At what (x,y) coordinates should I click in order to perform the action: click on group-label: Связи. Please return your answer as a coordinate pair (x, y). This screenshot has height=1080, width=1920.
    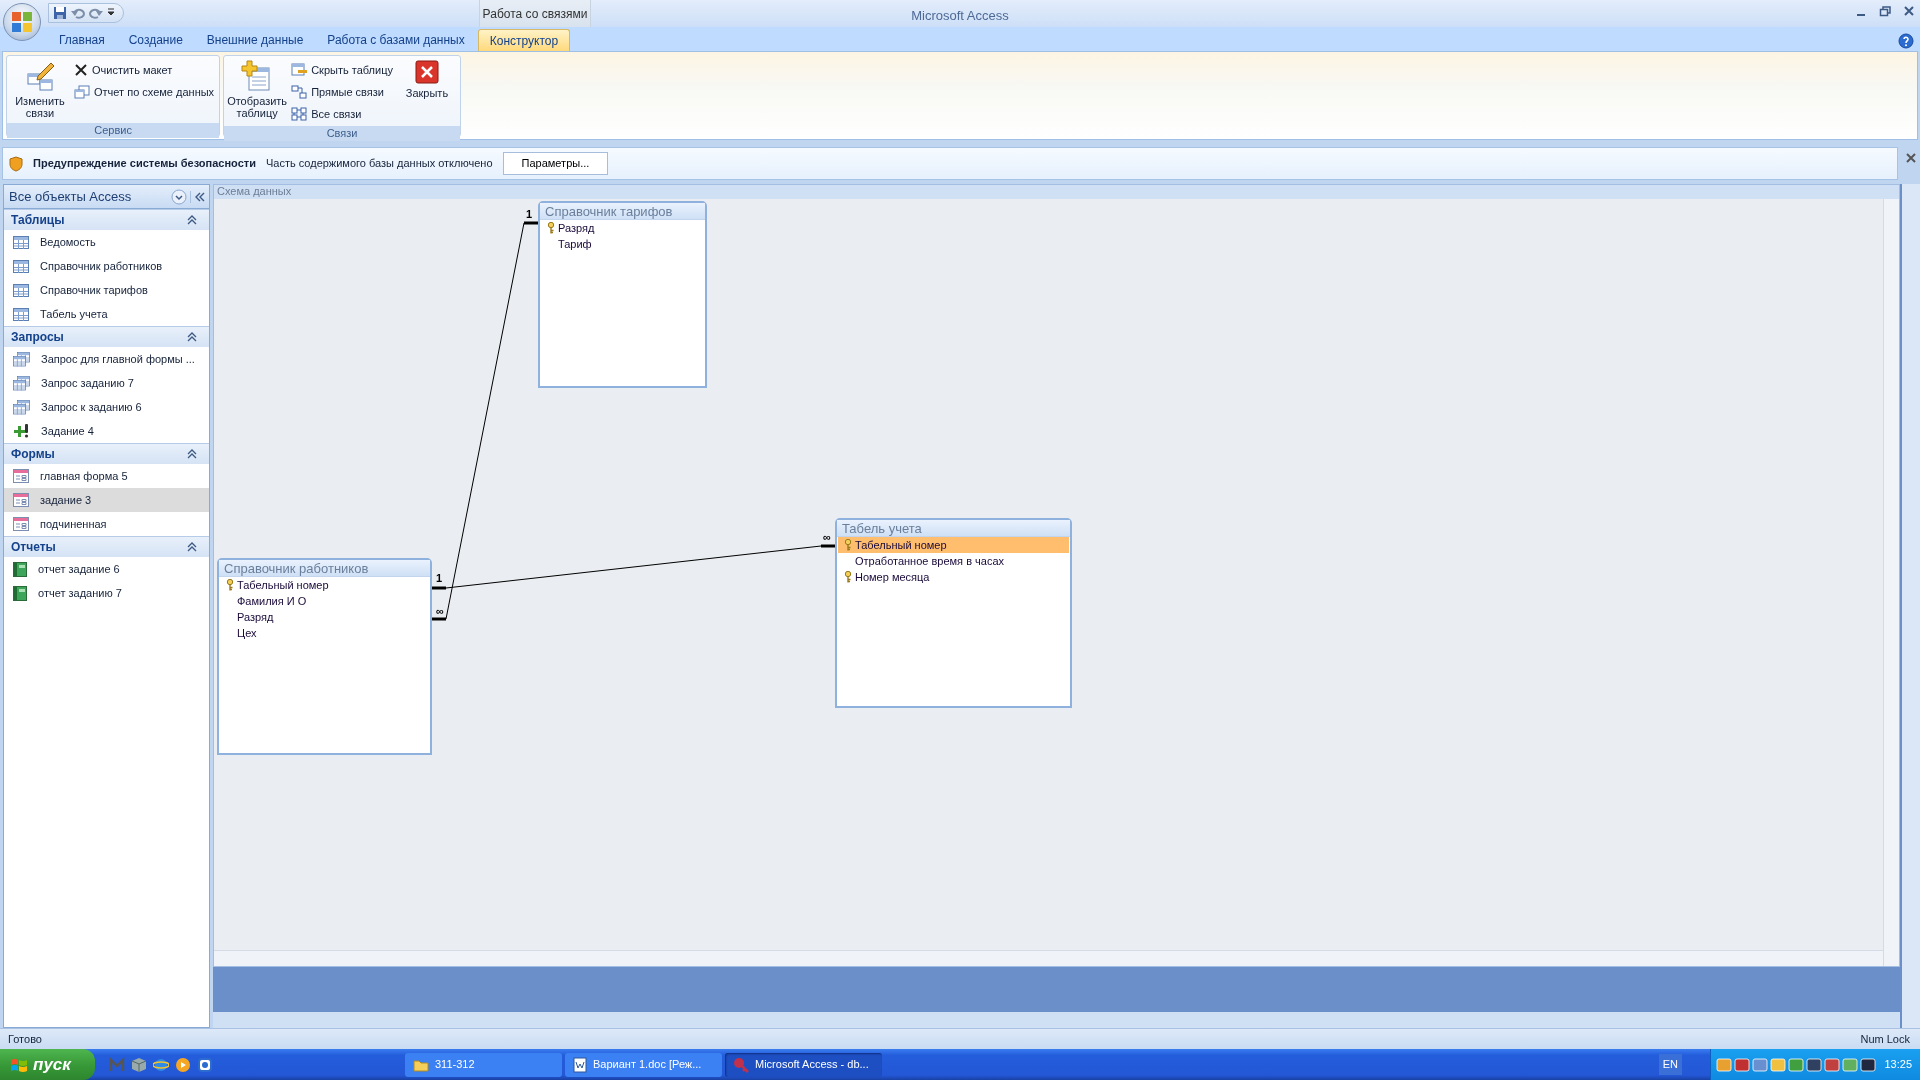
    Looking at the image, I should click on (342, 133).